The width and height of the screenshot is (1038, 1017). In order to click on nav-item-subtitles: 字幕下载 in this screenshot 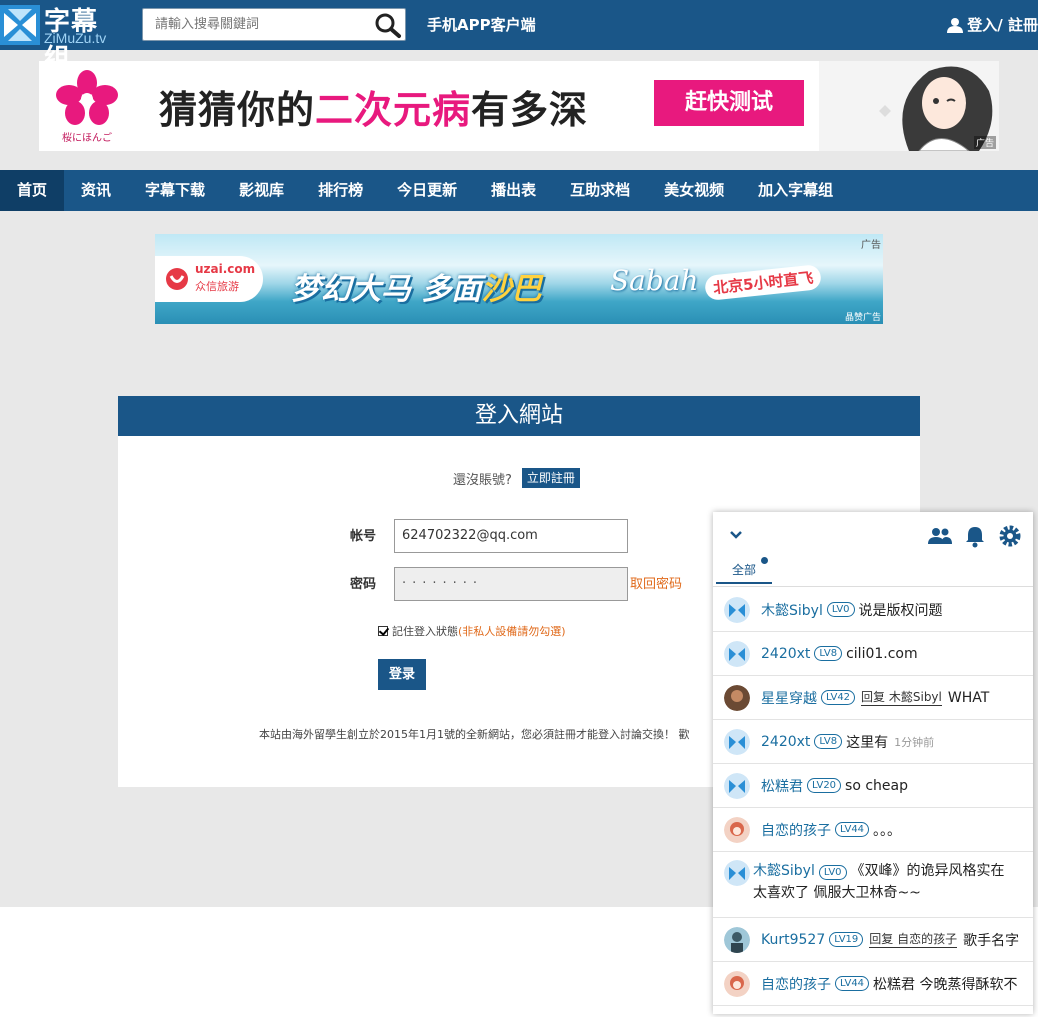, I will do `click(175, 190)`.